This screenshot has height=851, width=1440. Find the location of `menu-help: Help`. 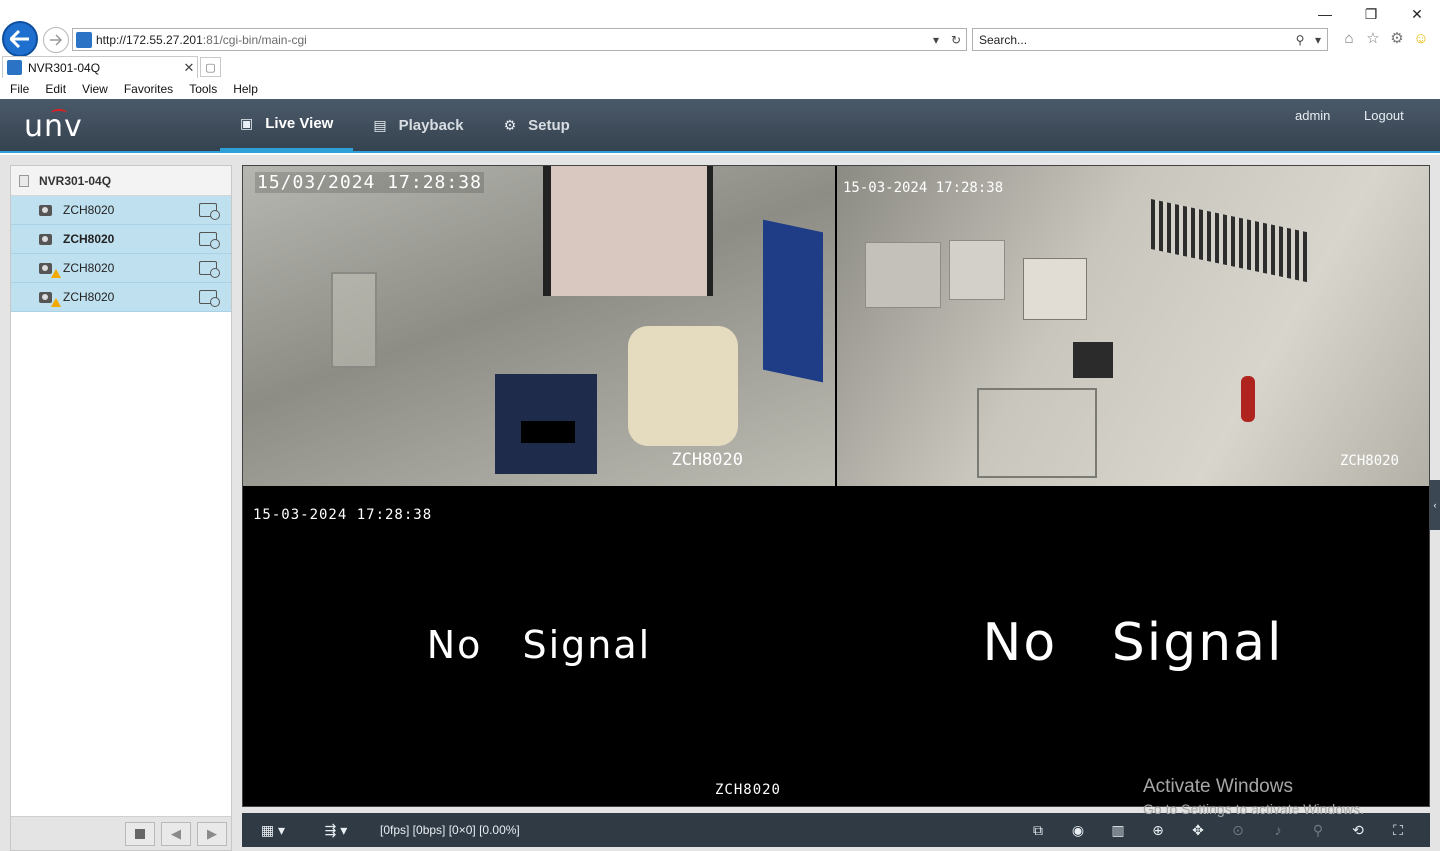

menu-help: Help is located at coordinates (245, 89).